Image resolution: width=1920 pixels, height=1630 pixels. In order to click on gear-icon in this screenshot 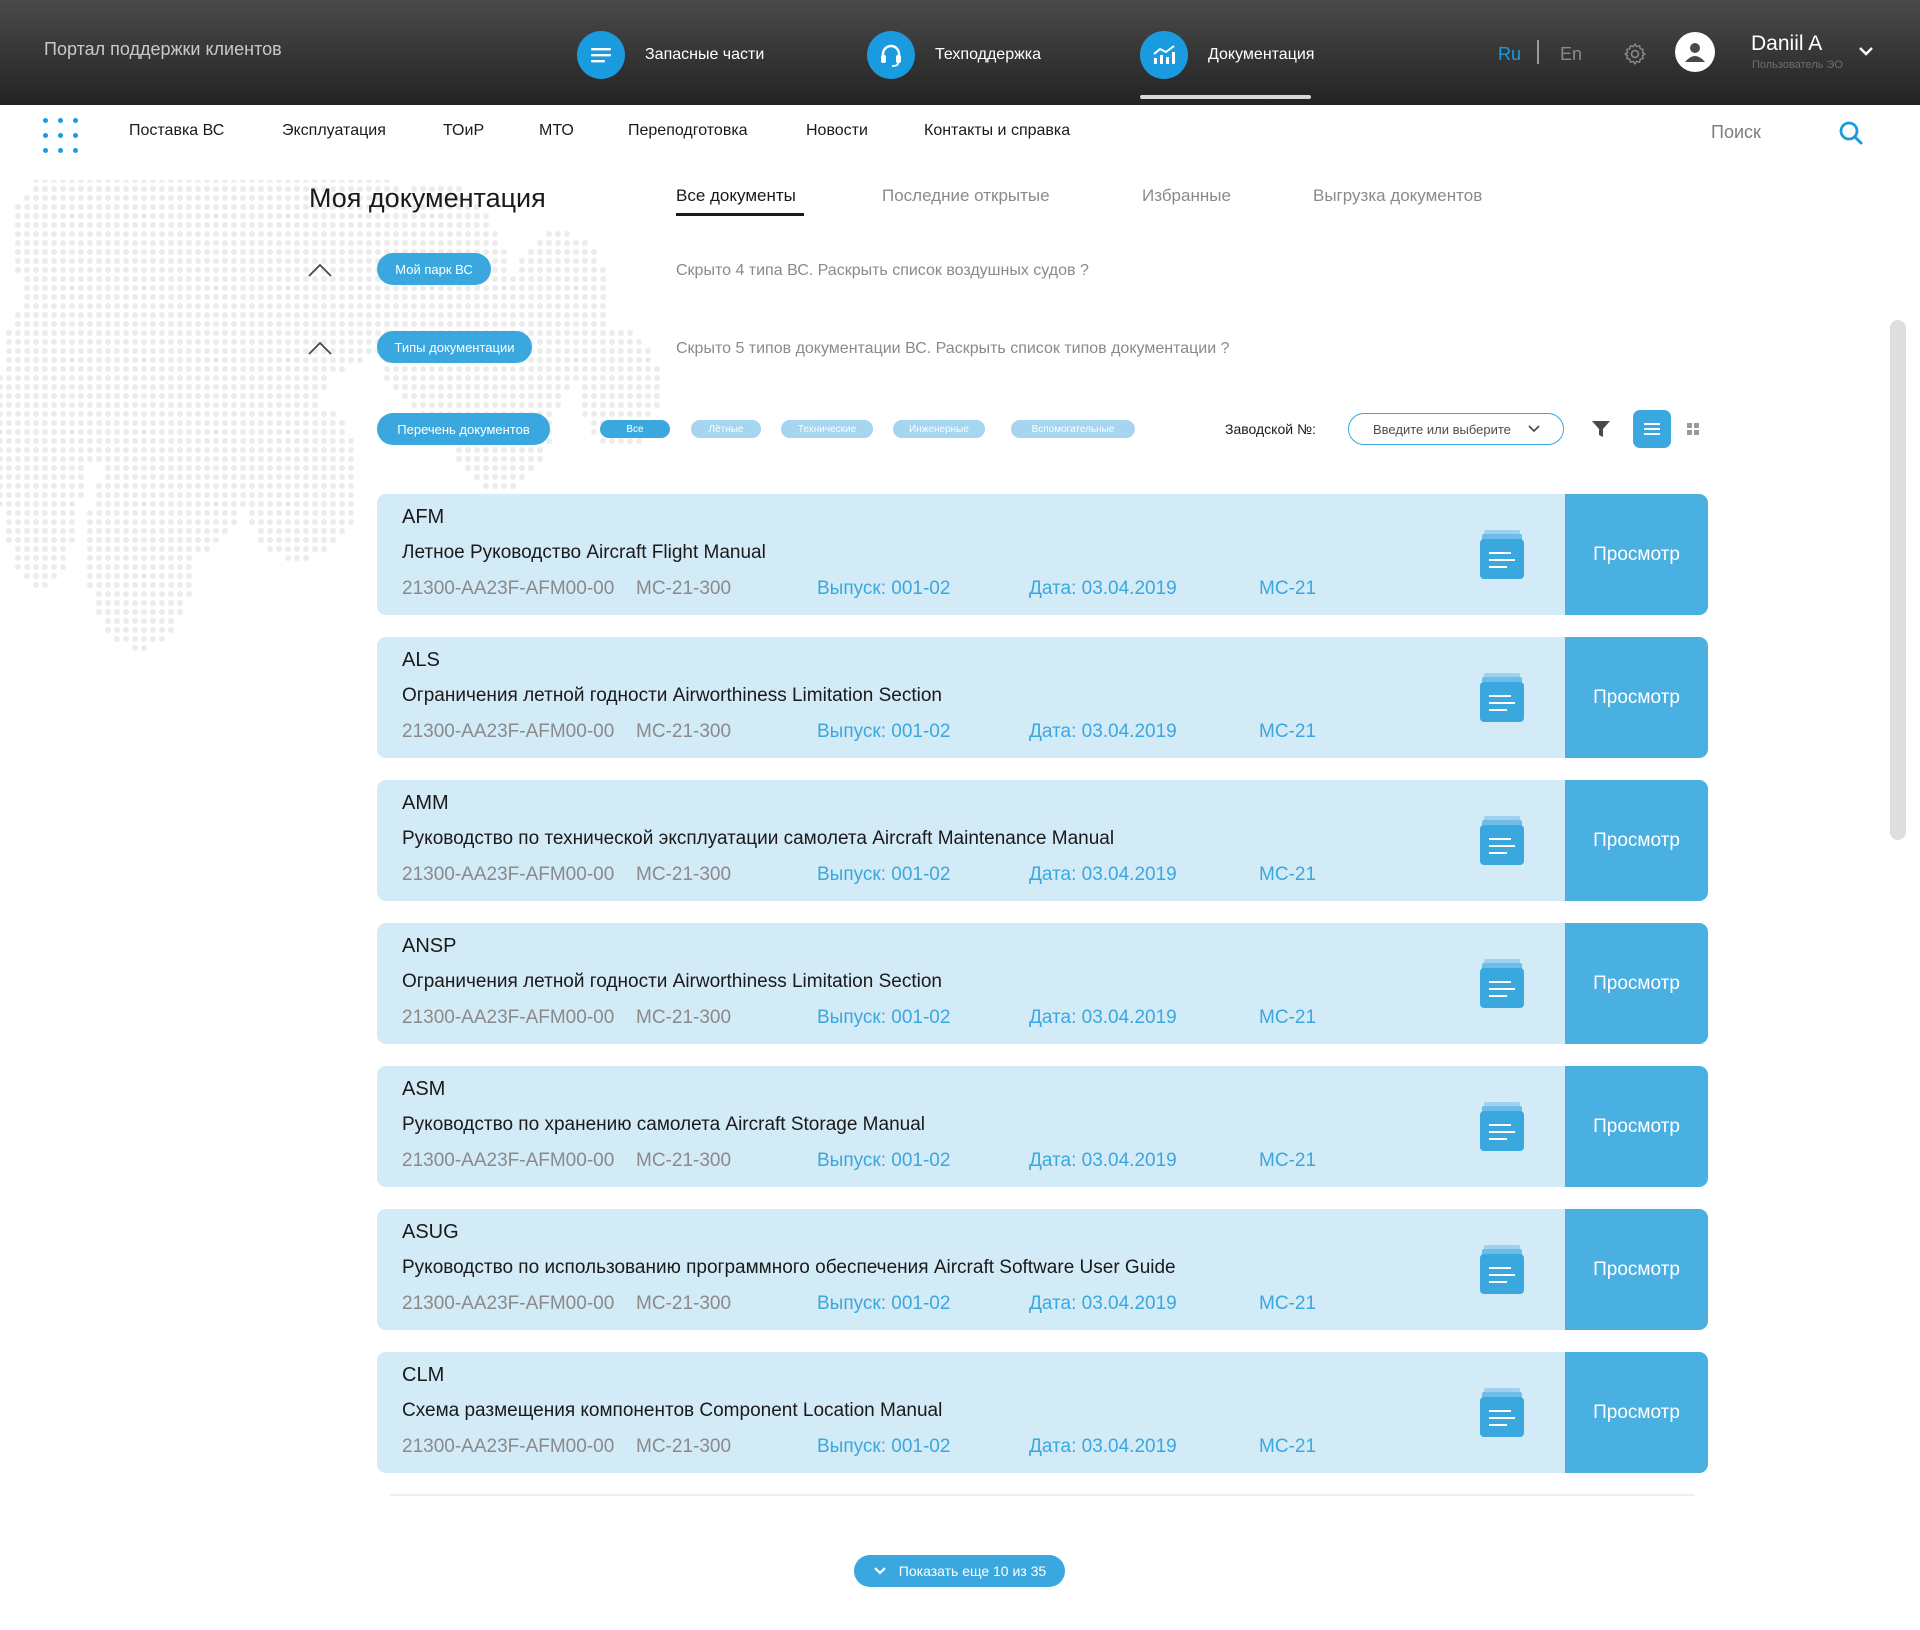, I will do `click(1635, 54)`.